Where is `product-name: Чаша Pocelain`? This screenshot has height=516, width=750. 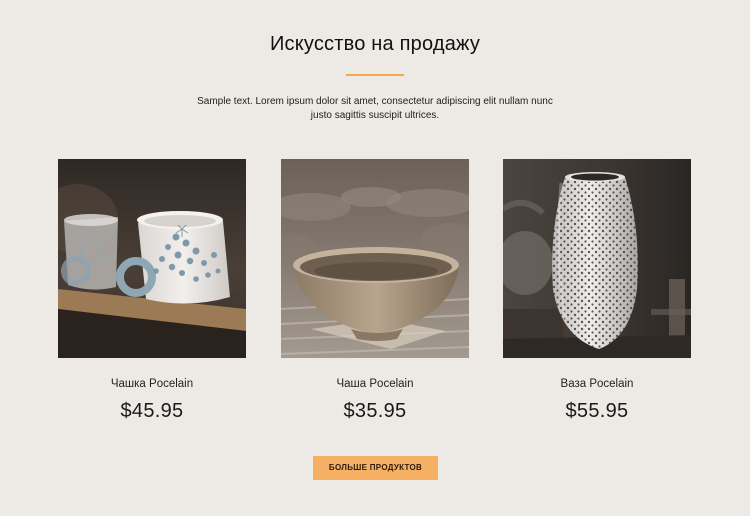 product-name: Чаша Pocelain is located at coordinates (375, 384).